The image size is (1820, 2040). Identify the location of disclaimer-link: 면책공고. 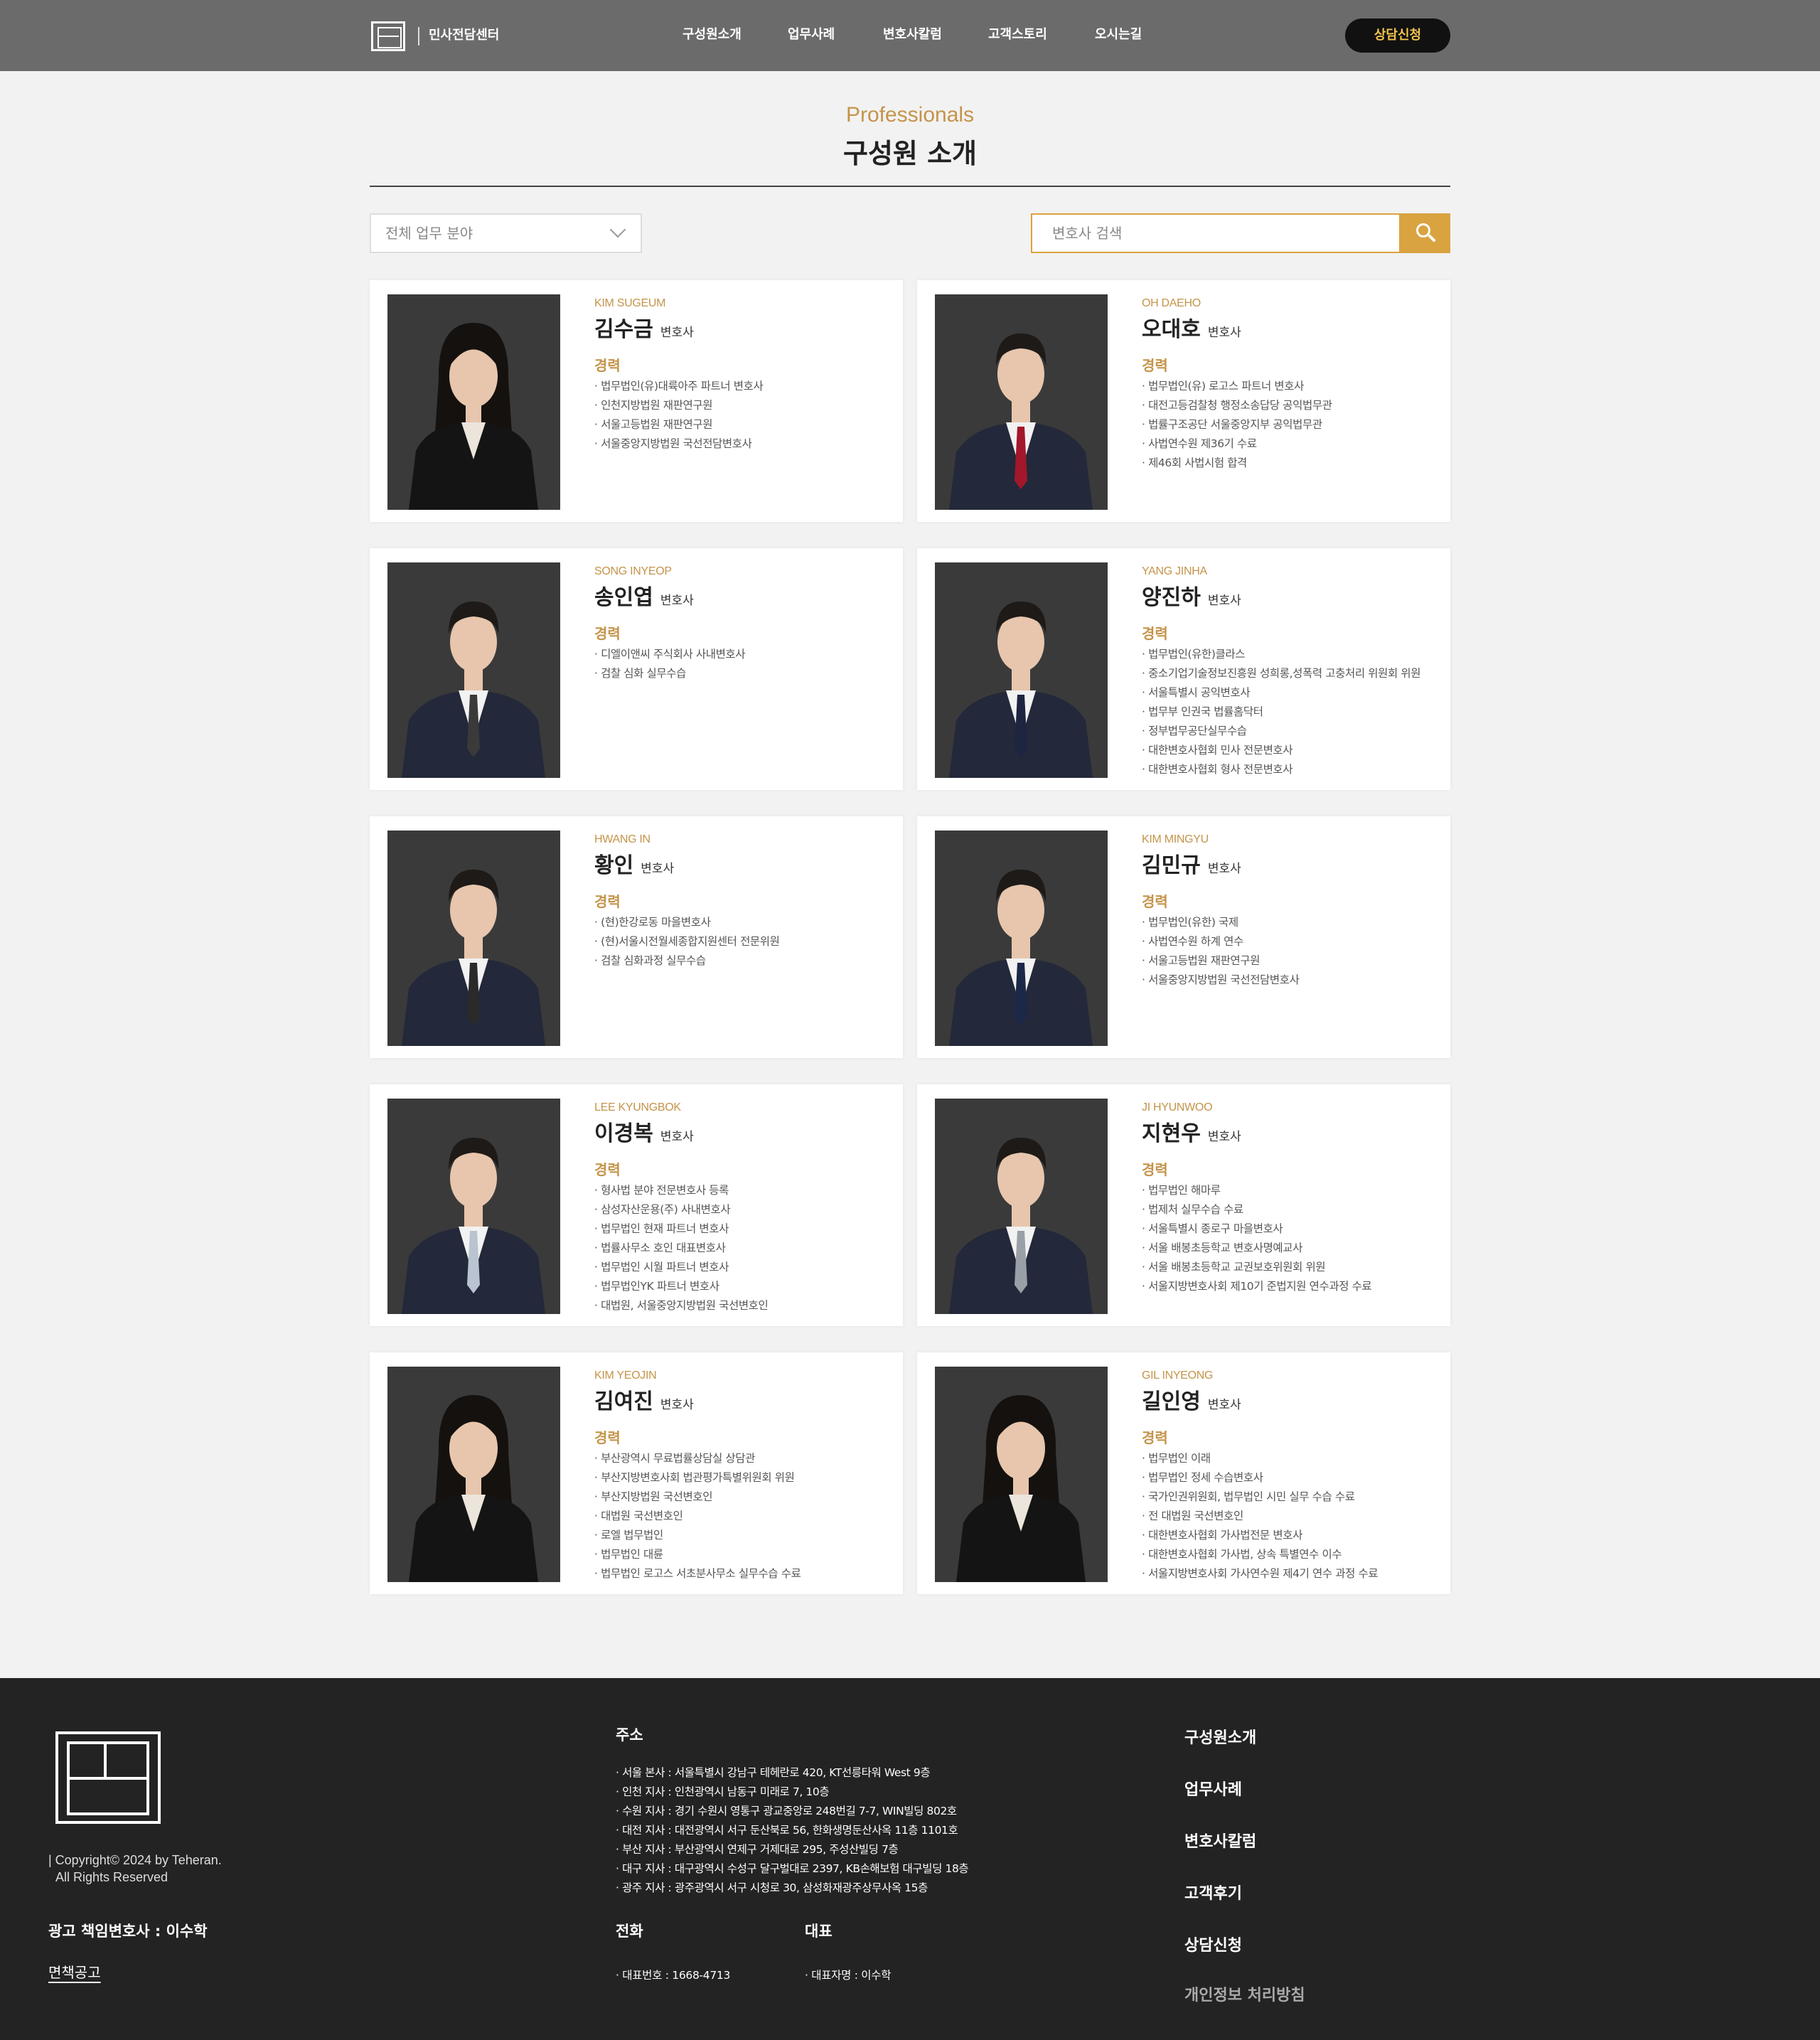
(75, 1972).